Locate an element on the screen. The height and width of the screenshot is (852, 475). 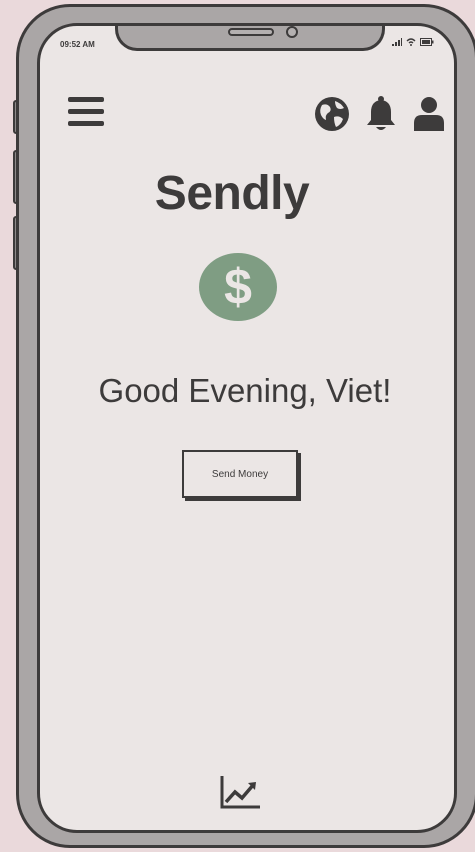
greeting-text: Good Evening, Viet! is located at coordinates (245, 390).